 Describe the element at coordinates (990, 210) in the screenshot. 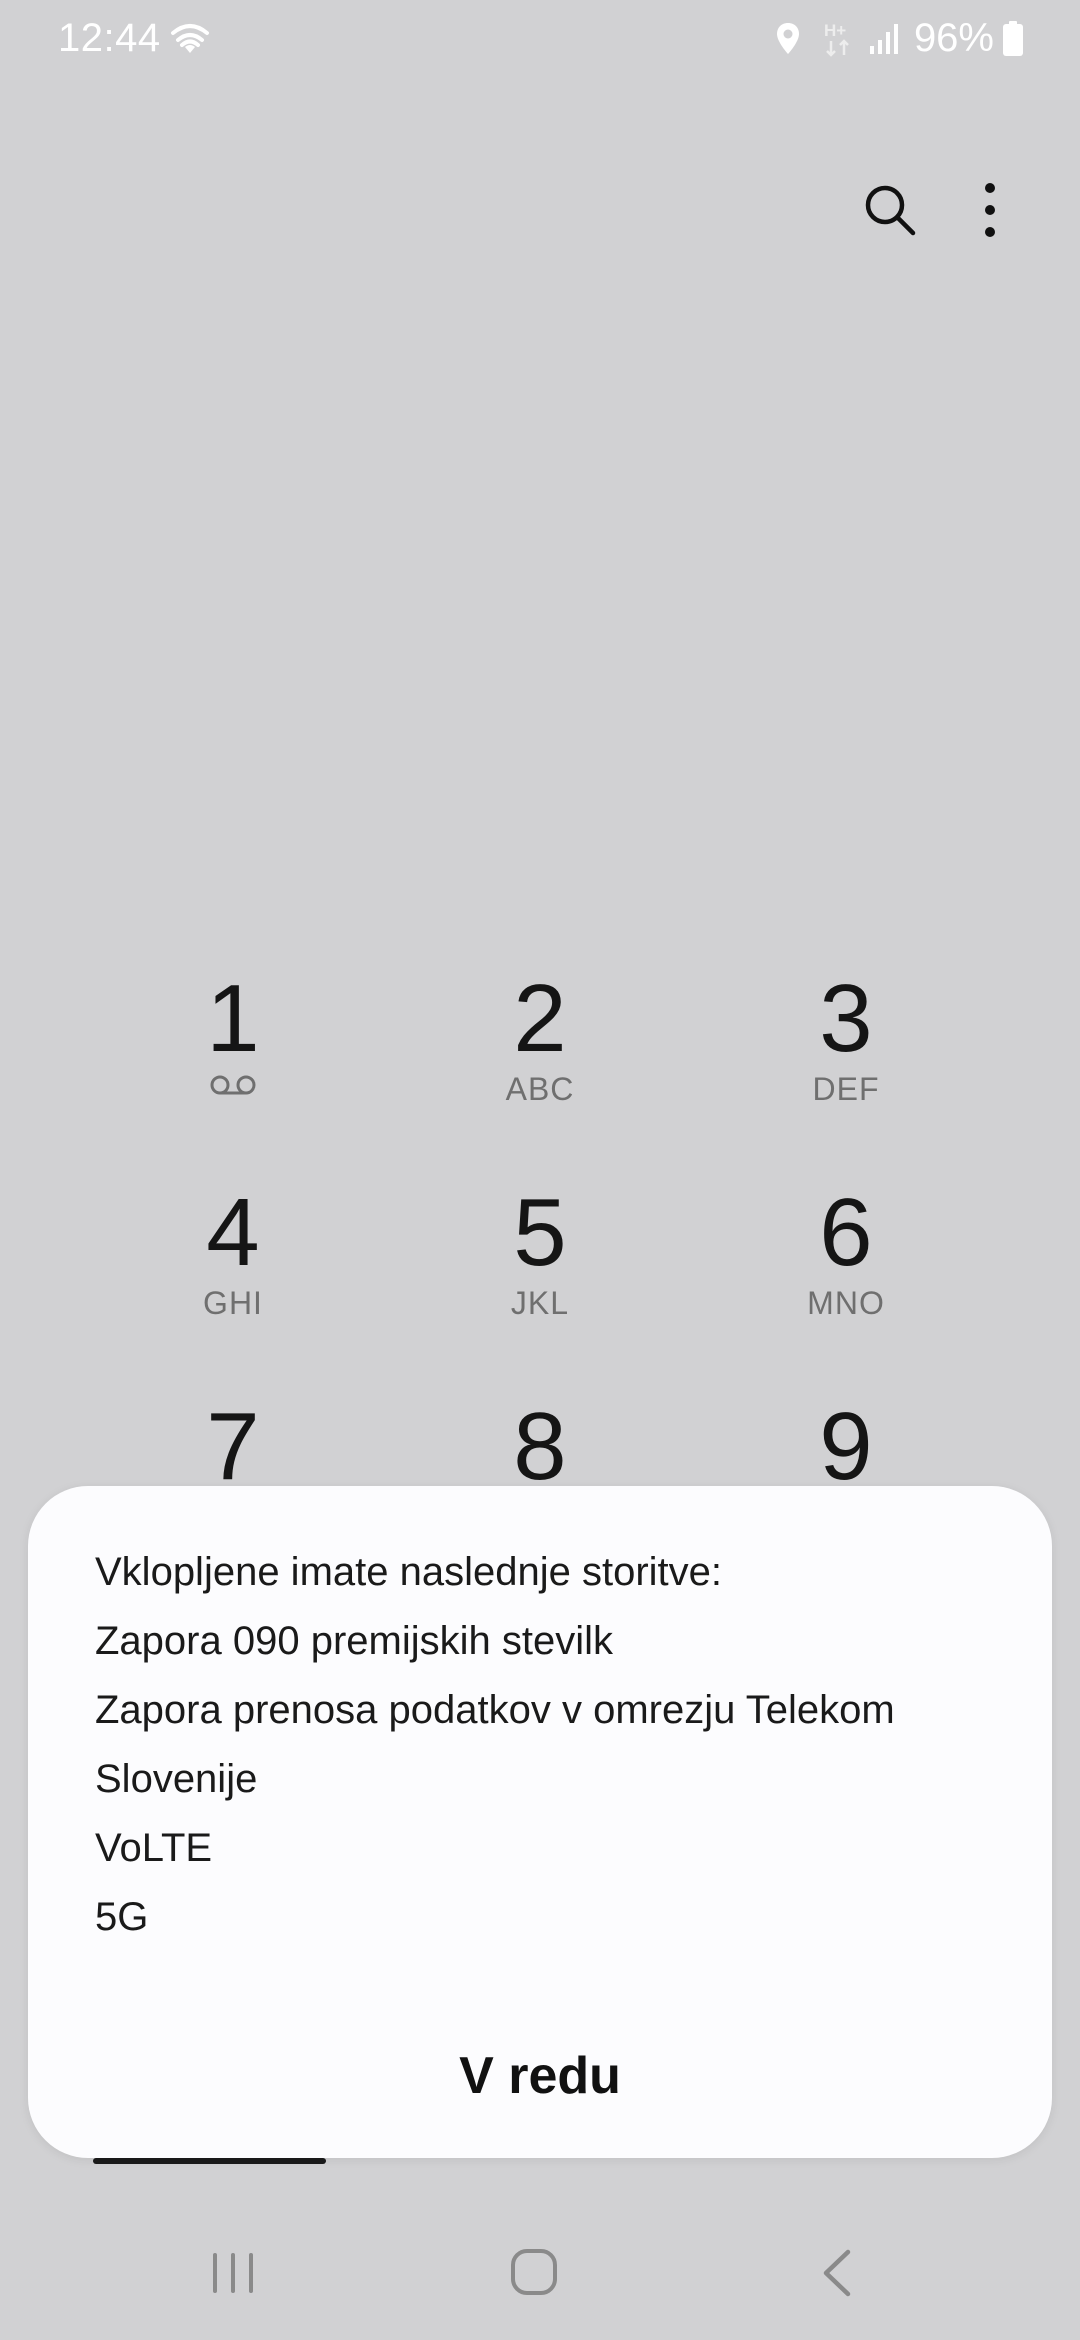

I see `more-options-icon` at that location.